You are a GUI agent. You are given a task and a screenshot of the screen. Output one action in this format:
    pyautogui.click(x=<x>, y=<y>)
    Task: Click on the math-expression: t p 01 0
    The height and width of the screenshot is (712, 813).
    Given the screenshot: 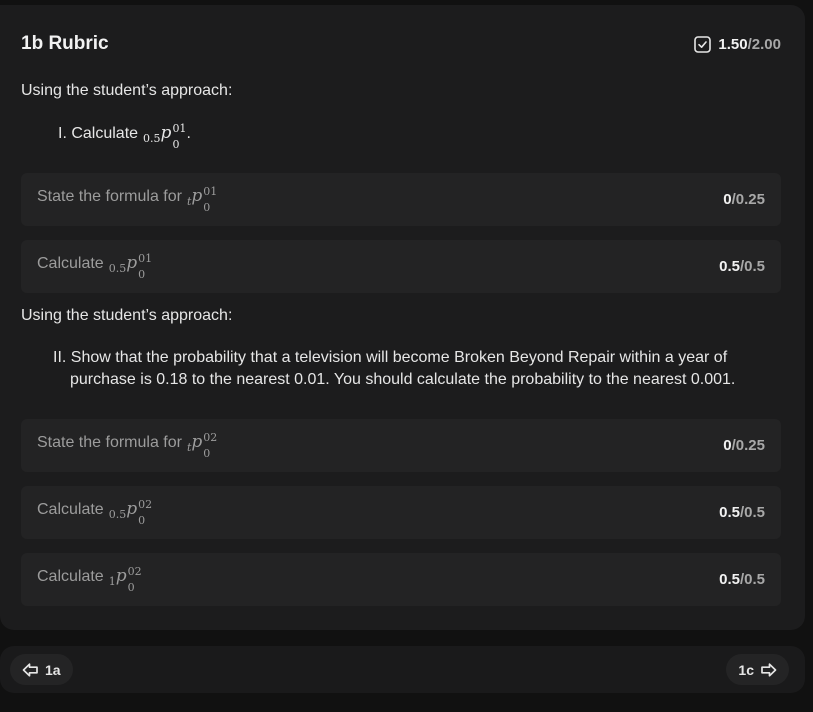 What is the action you would take?
    pyautogui.click(x=202, y=200)
    